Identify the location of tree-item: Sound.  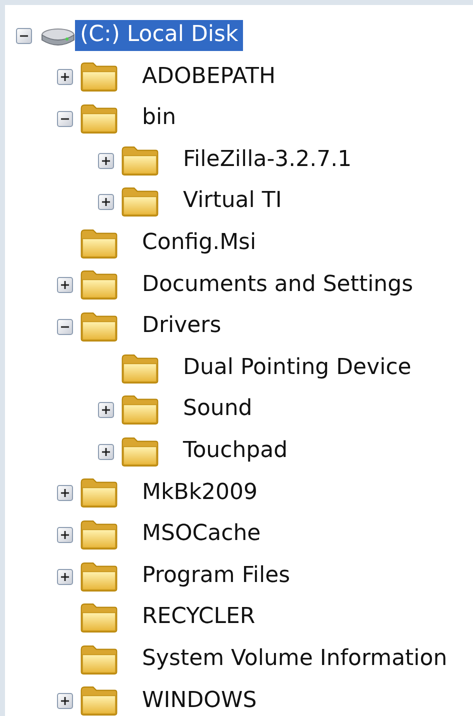
(218, 410).